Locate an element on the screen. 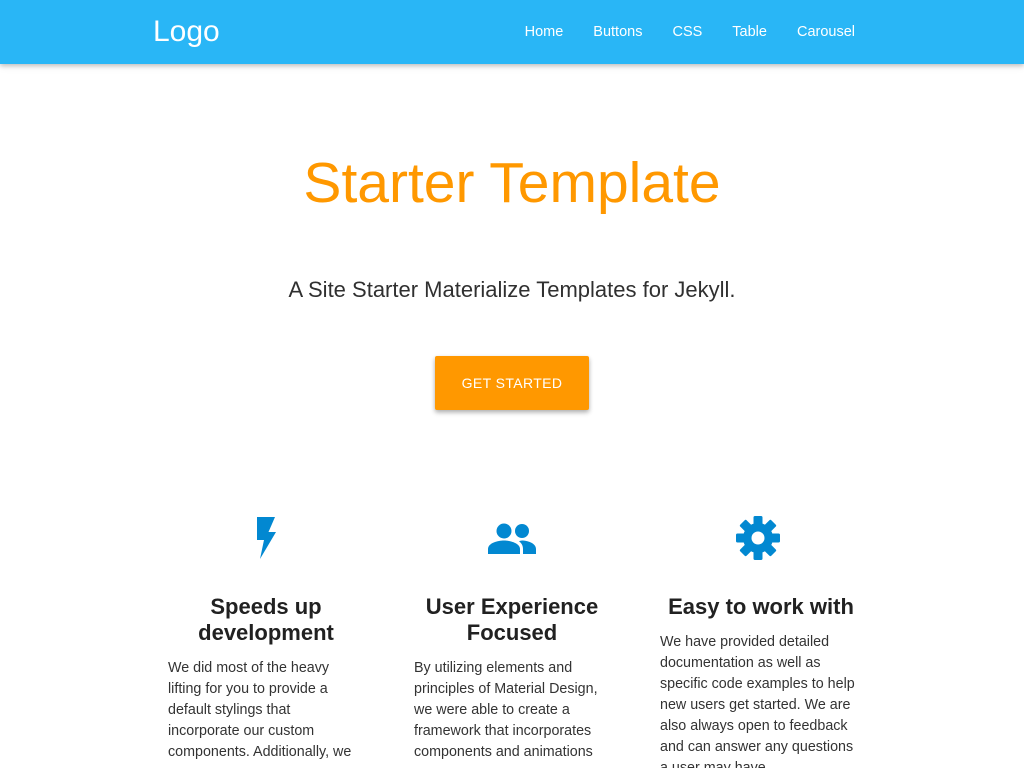  nav-link-carousel: Carousel is located at coordinates (826, 32).